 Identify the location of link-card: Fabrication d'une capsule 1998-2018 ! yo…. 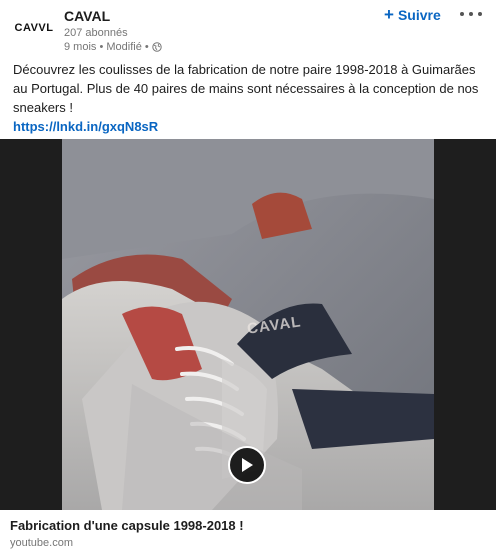
(248, 530).